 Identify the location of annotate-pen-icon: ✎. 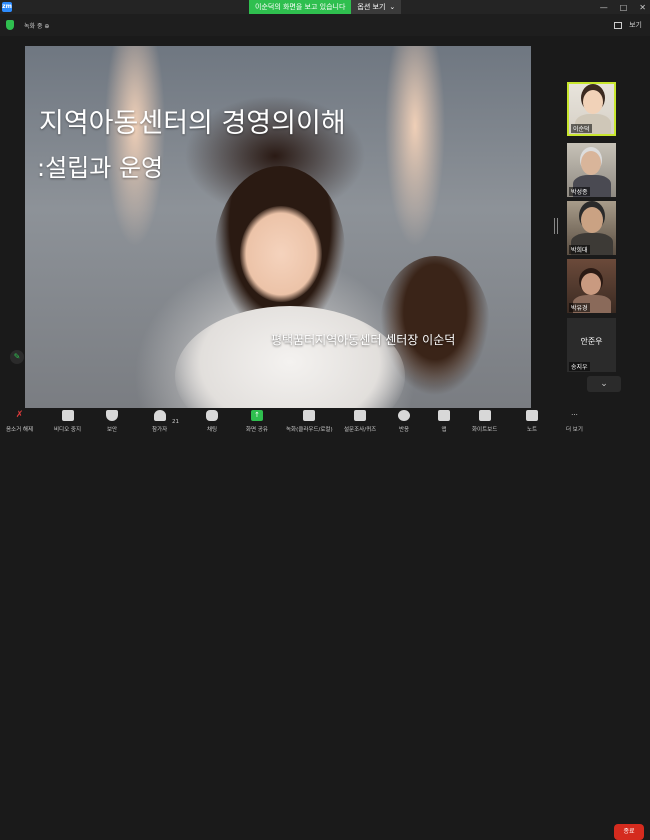
(17, 357).